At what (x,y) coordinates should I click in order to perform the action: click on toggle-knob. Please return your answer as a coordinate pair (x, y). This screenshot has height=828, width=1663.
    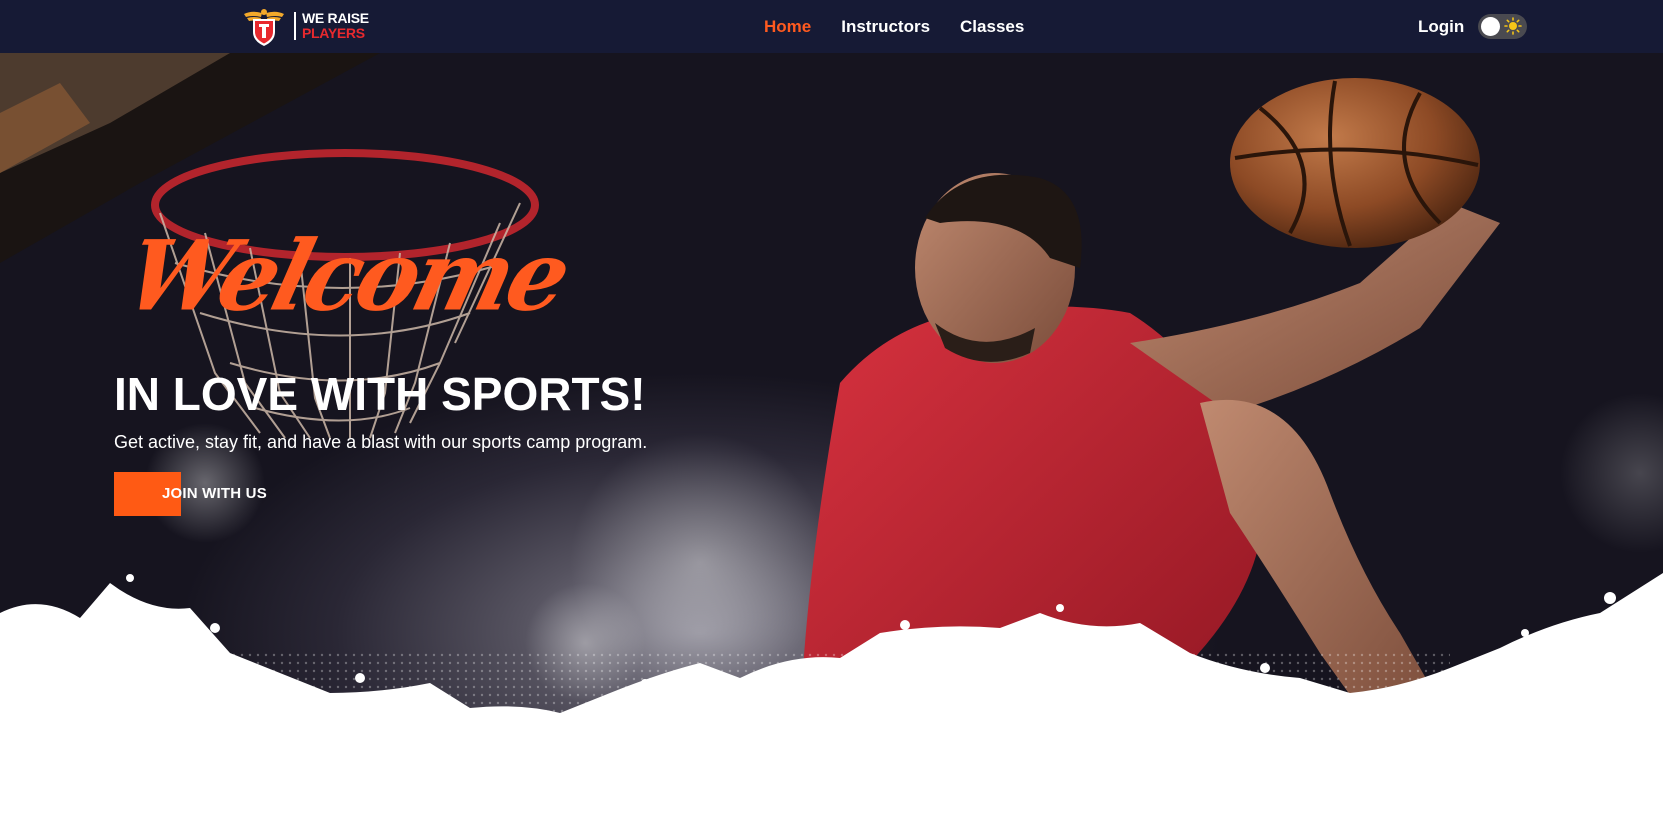
    Looking at the image, I should click on (1491, 26).